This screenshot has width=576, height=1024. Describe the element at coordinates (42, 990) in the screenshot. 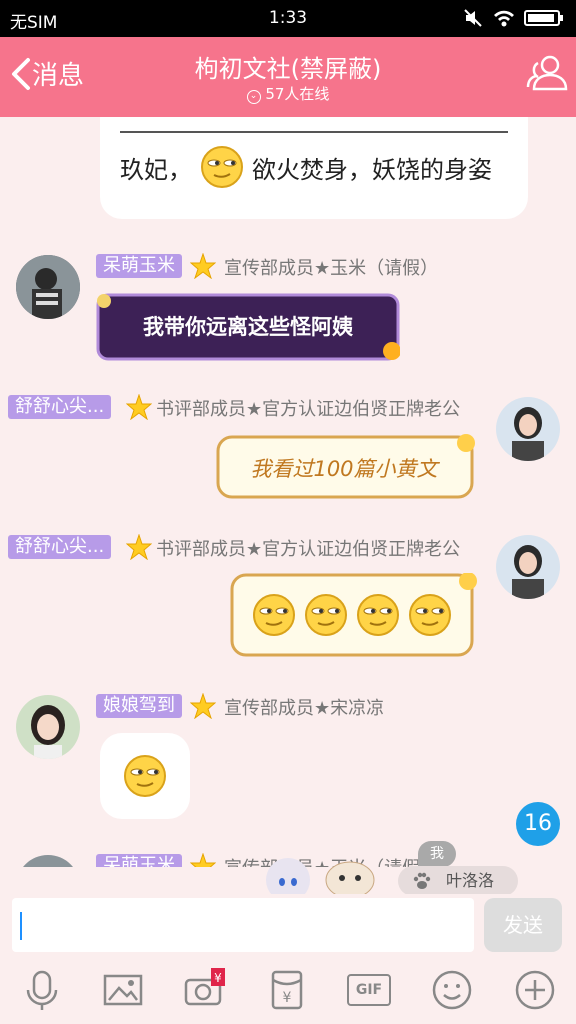

I see `microphone-icon` at that location.